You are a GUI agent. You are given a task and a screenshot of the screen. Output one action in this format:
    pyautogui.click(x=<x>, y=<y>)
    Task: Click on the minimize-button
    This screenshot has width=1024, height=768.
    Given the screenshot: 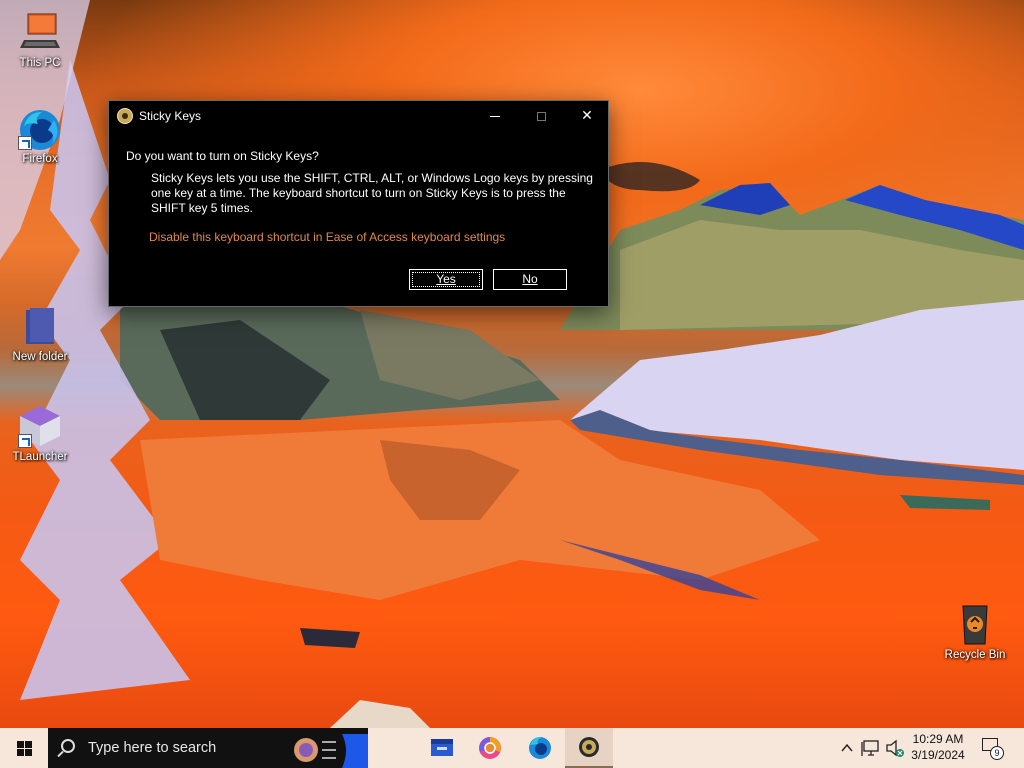 What is the action you would take?
    pyautogui.click(x=495, y=116)
    